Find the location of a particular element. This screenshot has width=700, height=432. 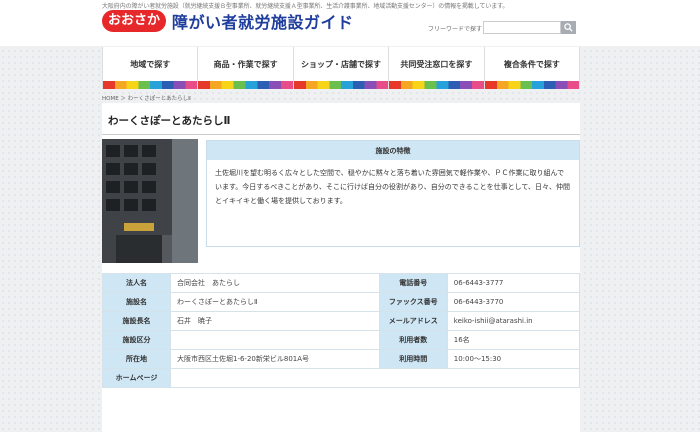

label-corporation: 法人名 is located at coordinates (136, 283).